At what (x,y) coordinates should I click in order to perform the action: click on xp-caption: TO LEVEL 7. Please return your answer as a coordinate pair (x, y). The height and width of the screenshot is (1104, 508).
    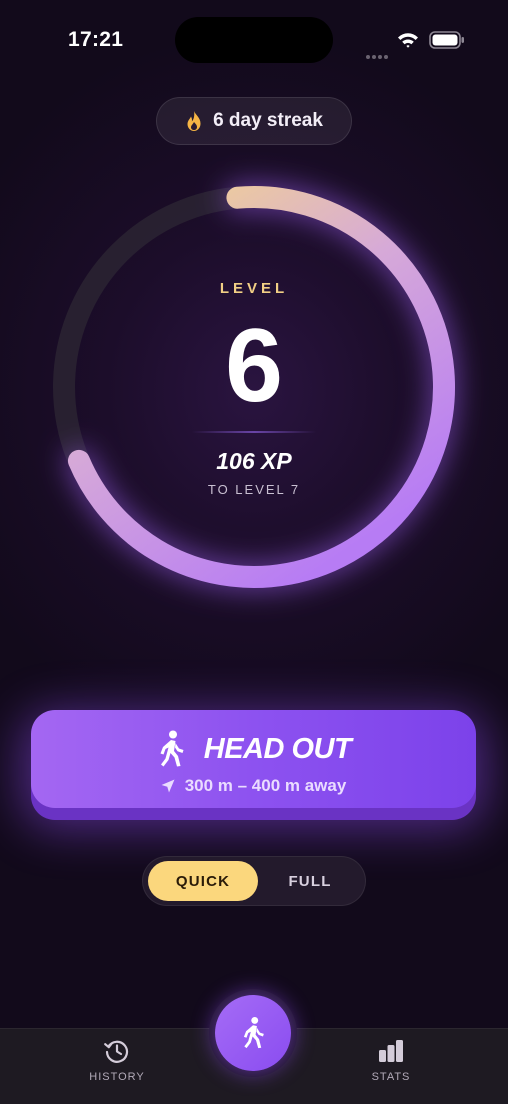
    Looking at the image, I should click on (254, 489).